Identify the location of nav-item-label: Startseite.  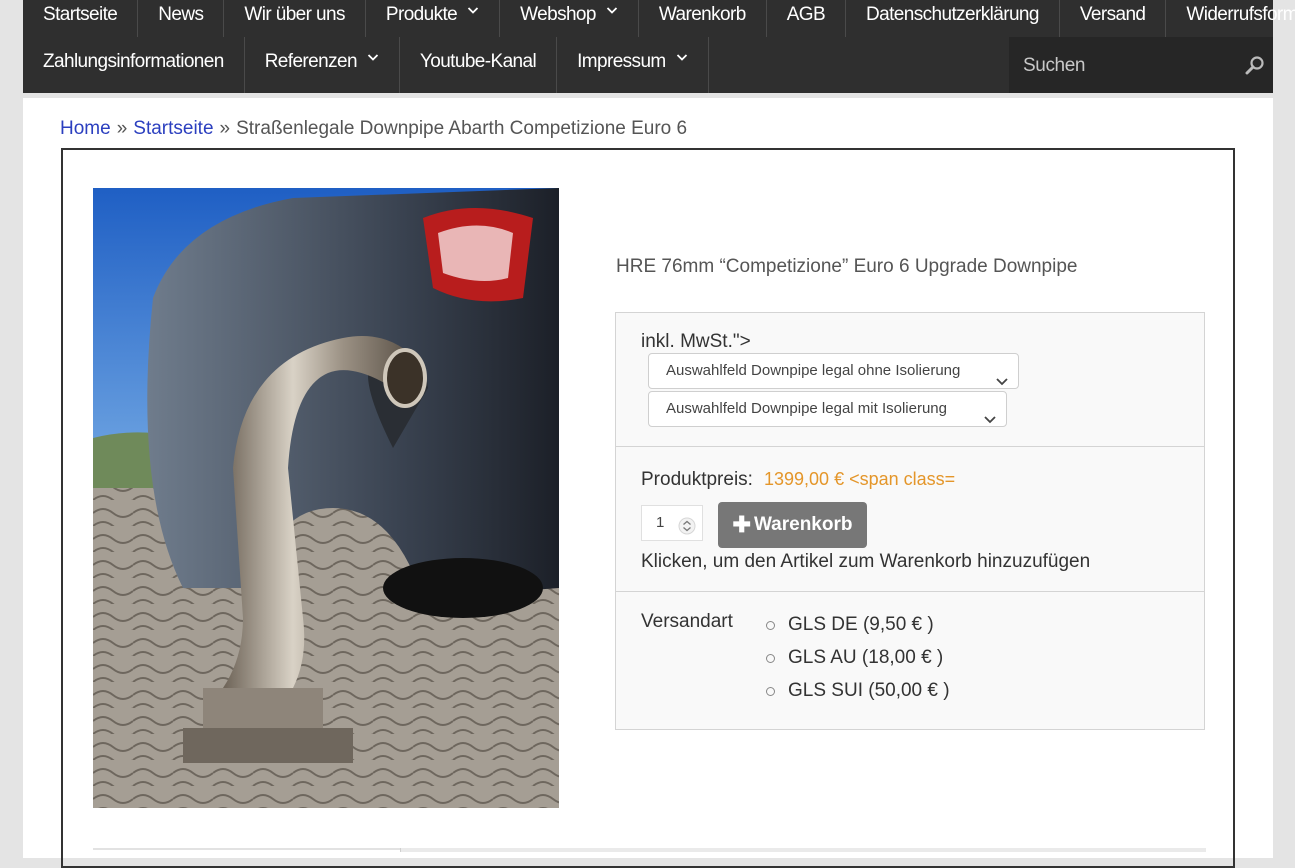
(80, 14).